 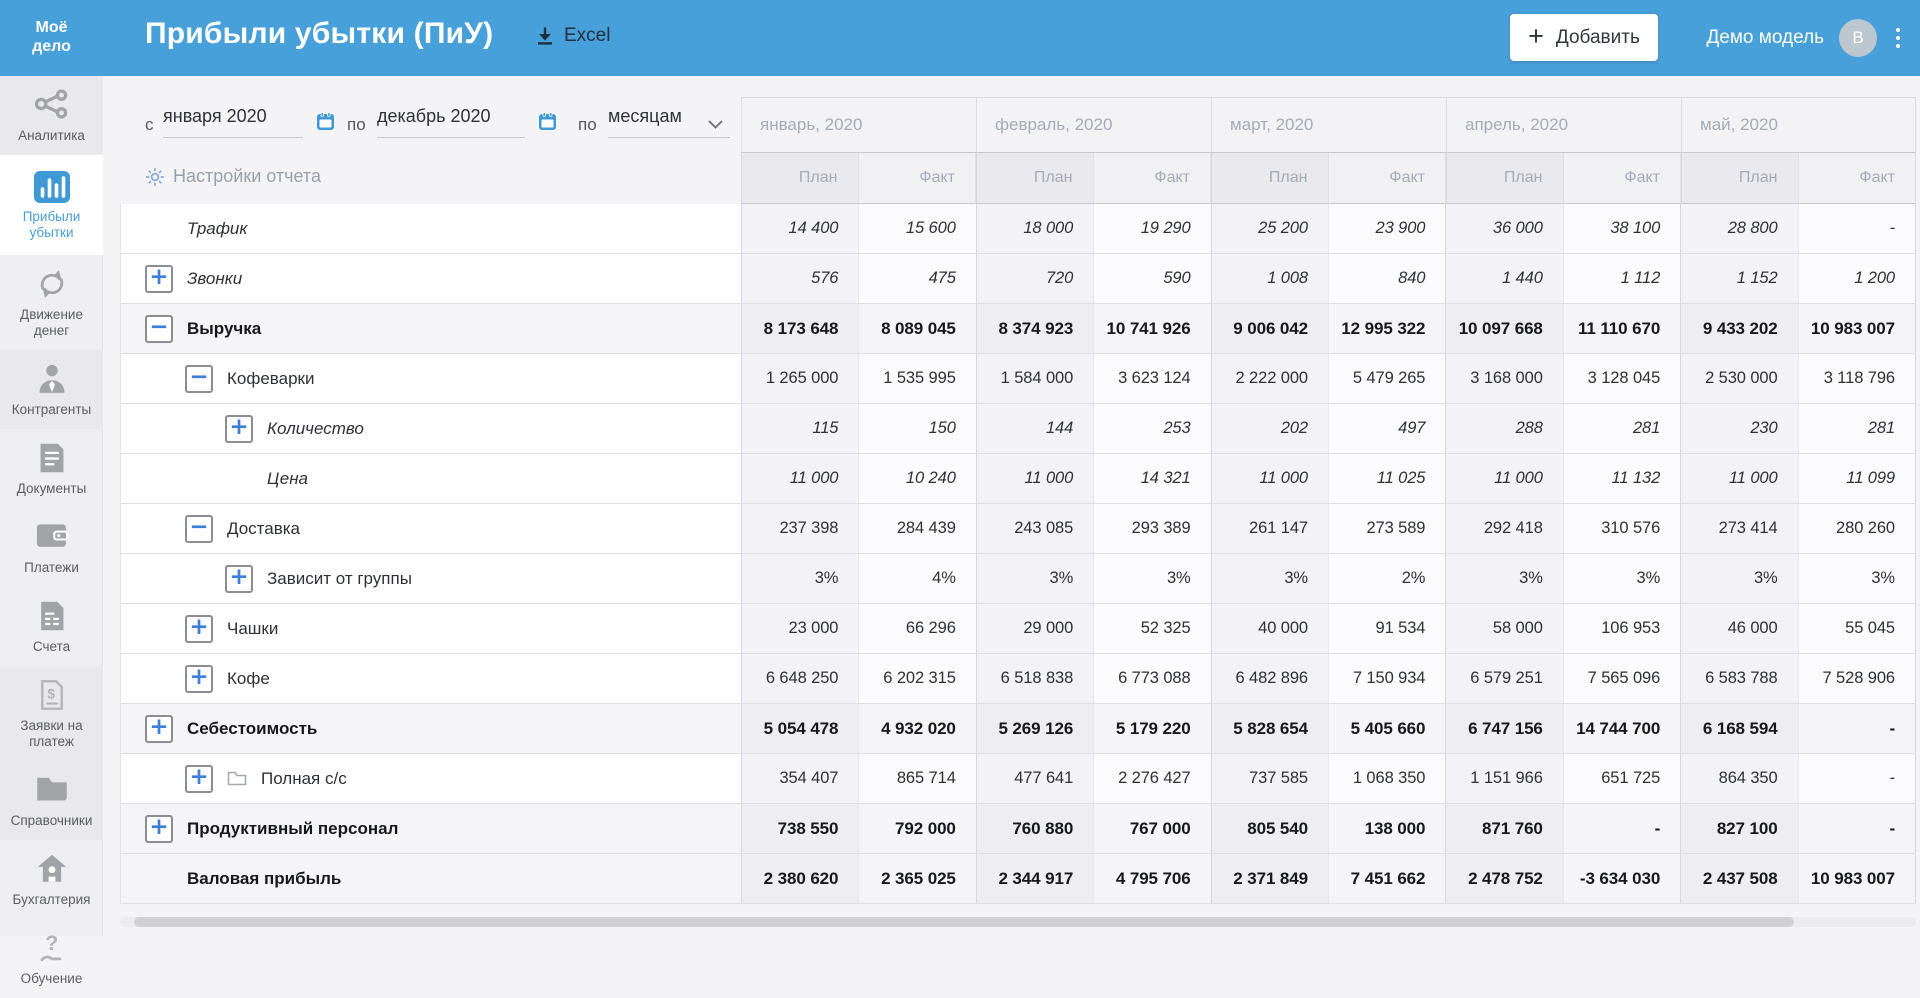 What do you see at coordinates (51, 409) in the screenshot?
I see `sidebar-item-label: Контрагенты` at bounding box center [51, 409].